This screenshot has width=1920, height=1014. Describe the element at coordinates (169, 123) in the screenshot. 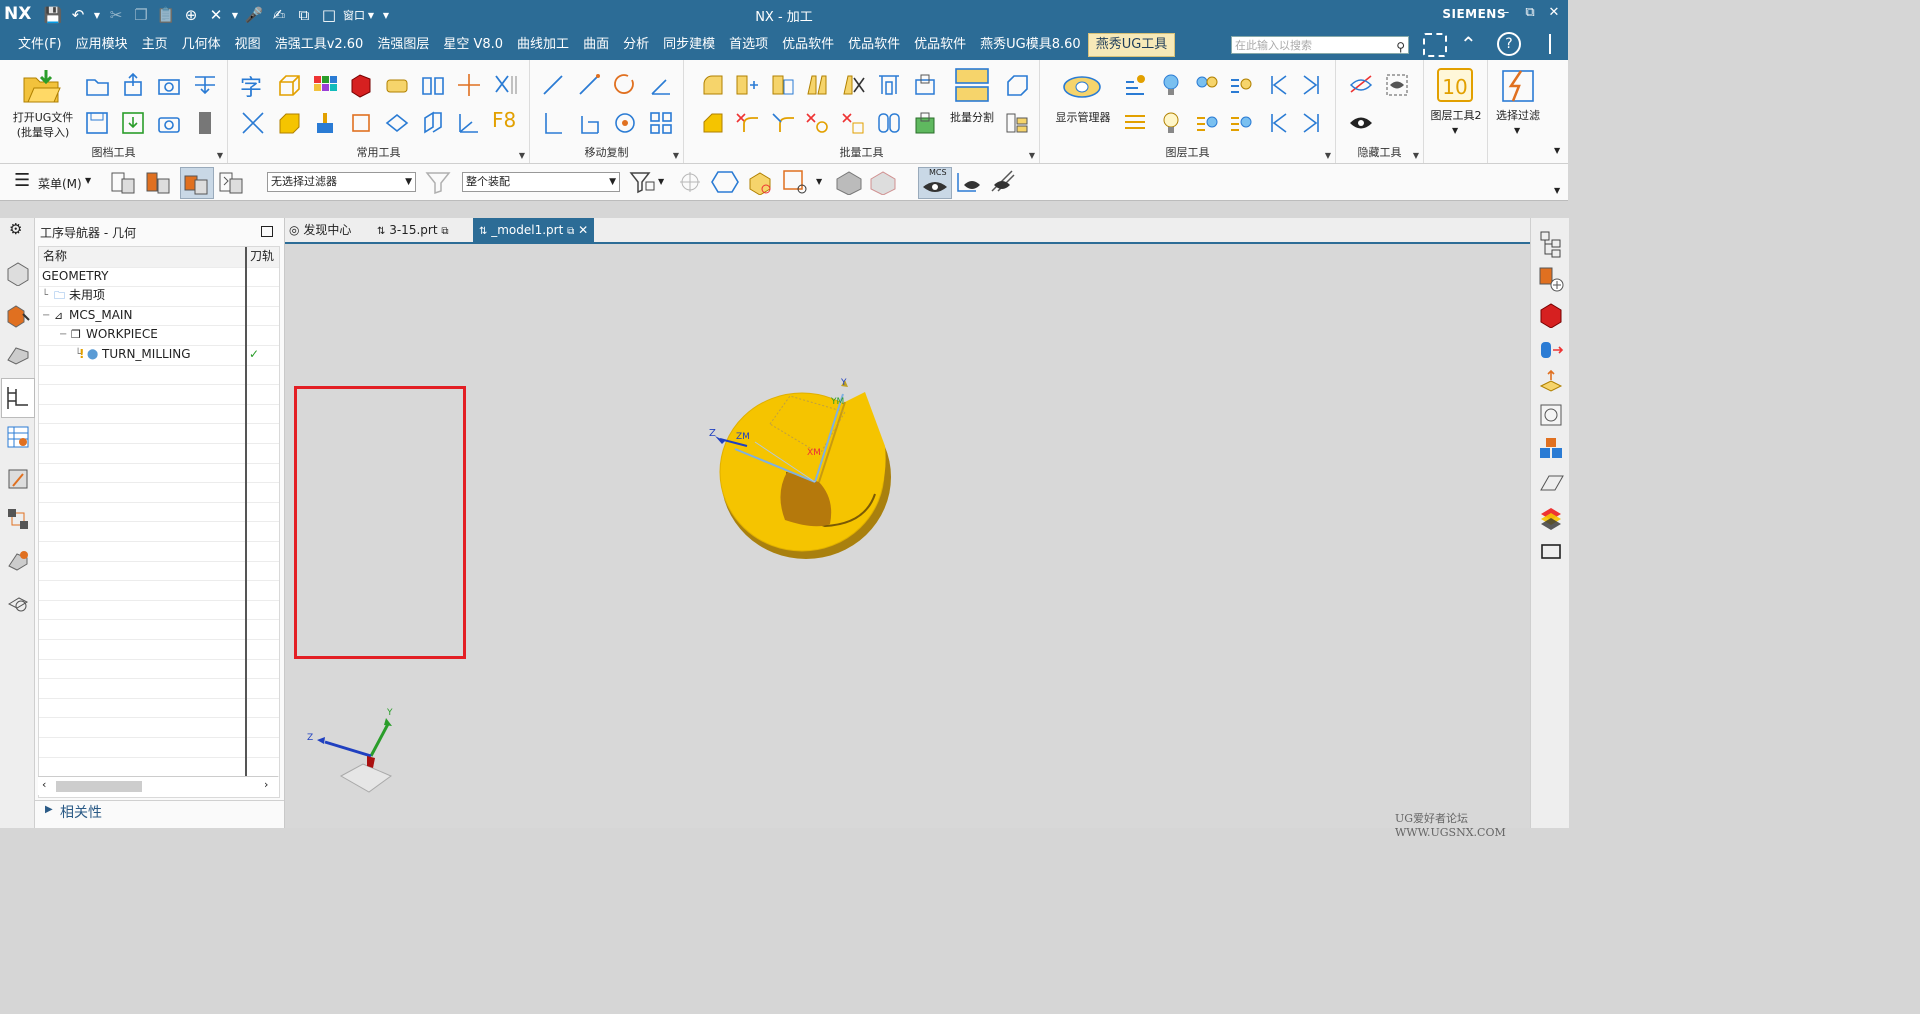

I see `camera-icon` at that location.